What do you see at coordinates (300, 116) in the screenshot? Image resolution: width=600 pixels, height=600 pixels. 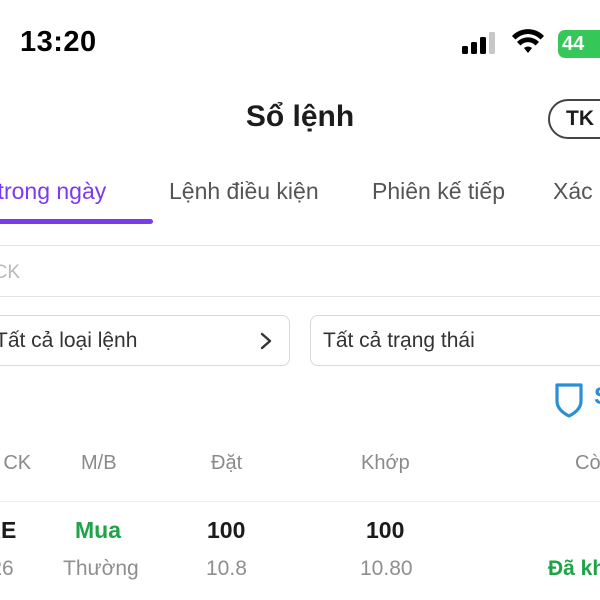 I see `page-title: Sổ lệnh` at bounding box center [300, 116].